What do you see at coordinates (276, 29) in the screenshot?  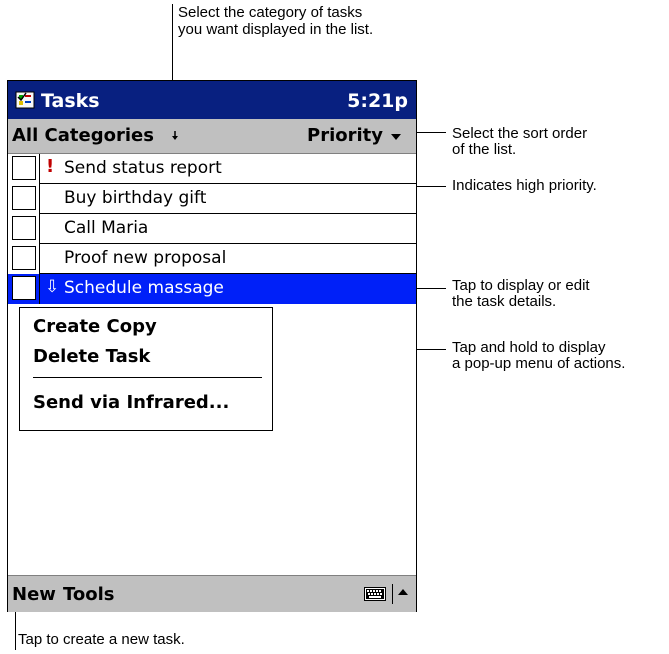 I see `annotation-category-line2: you want displayed in the list.` at bounding box center [276, 29].